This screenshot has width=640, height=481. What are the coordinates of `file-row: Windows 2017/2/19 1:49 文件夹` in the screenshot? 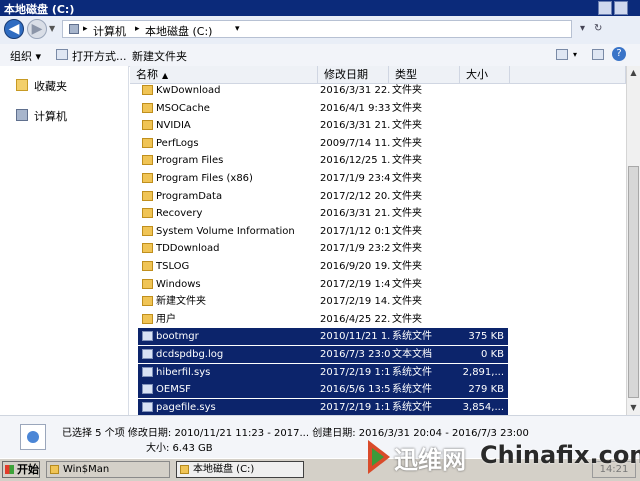 It's located at (323, 284).